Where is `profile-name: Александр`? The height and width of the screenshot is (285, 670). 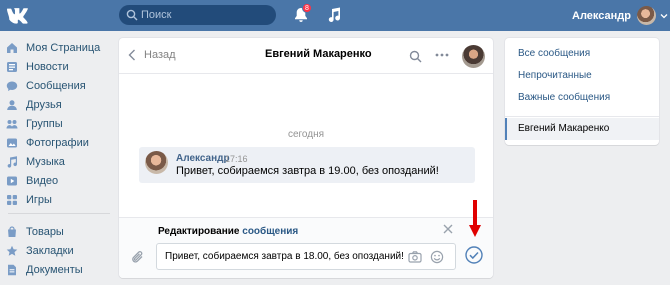 profile-name: Александр is located at coordinates (601, 15).